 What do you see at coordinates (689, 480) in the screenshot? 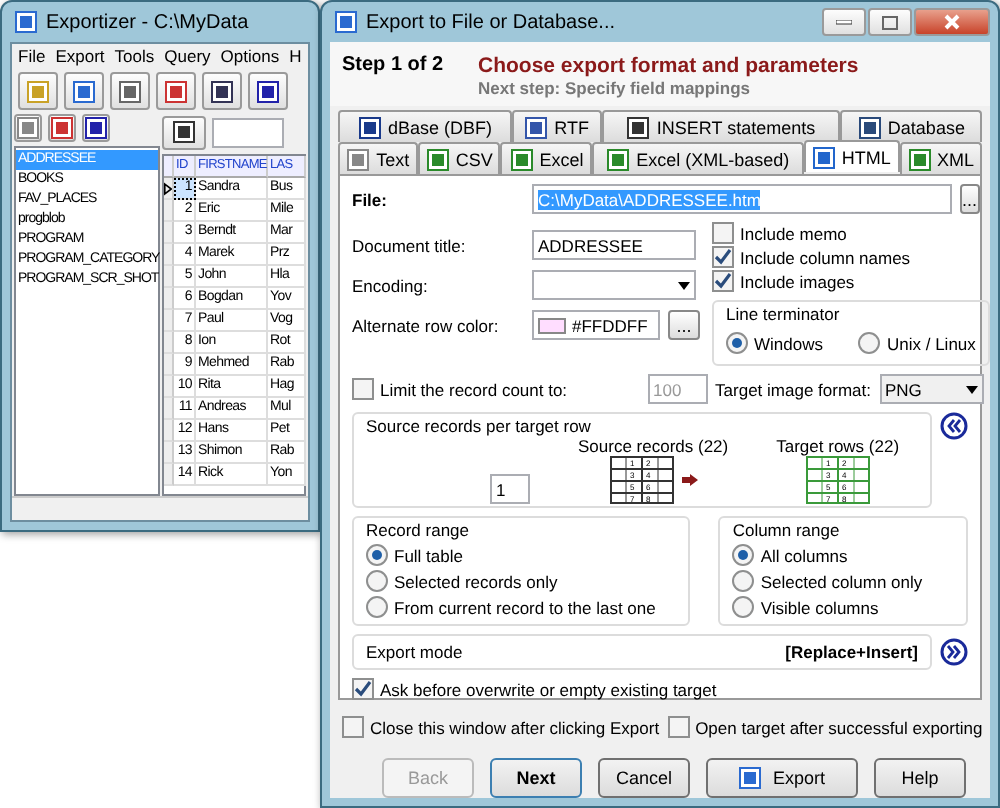
I see `arrow-icon` at bounding box center [689, 480].